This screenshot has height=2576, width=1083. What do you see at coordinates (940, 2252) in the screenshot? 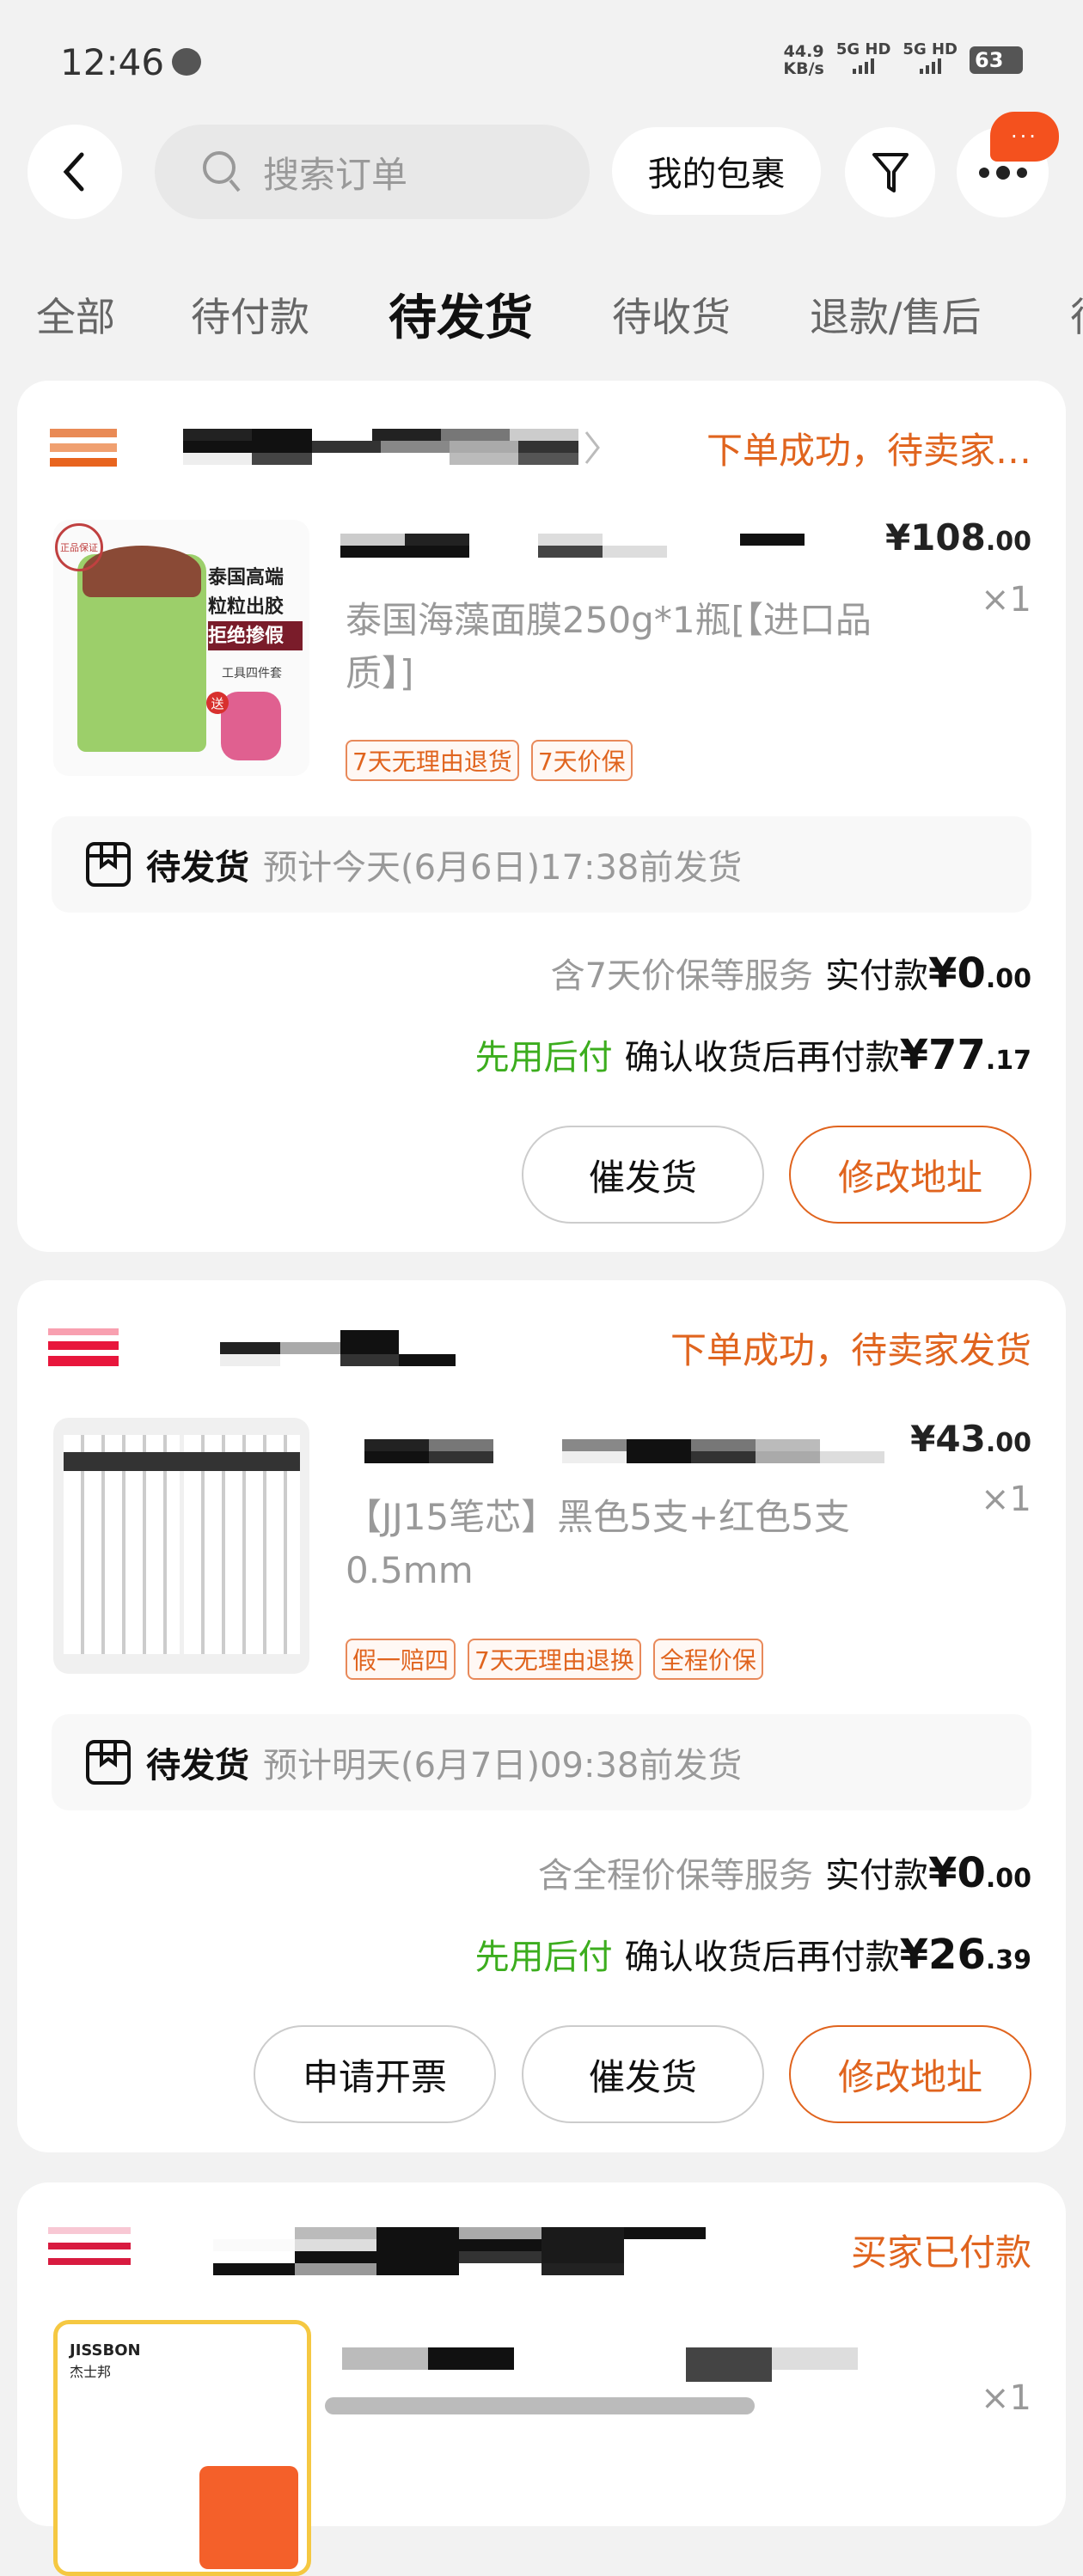
I see `order-status: 买家已付款` at bounding box center [940, 2252].